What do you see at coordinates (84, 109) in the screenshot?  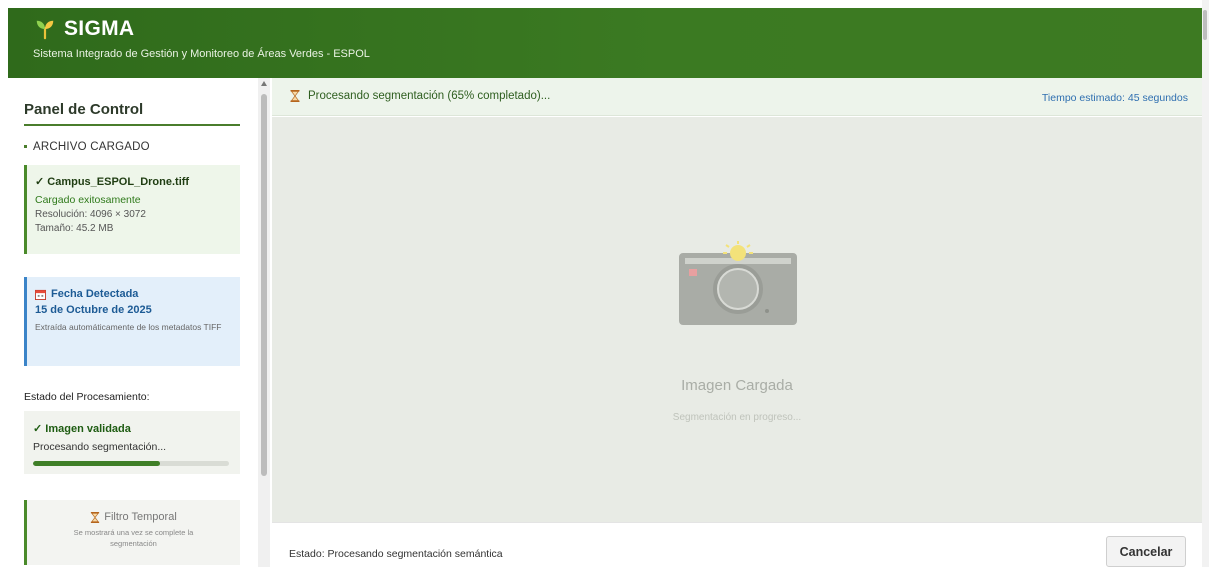 I see `panel-title: Panel de Control` at bounding box center [84, 109].